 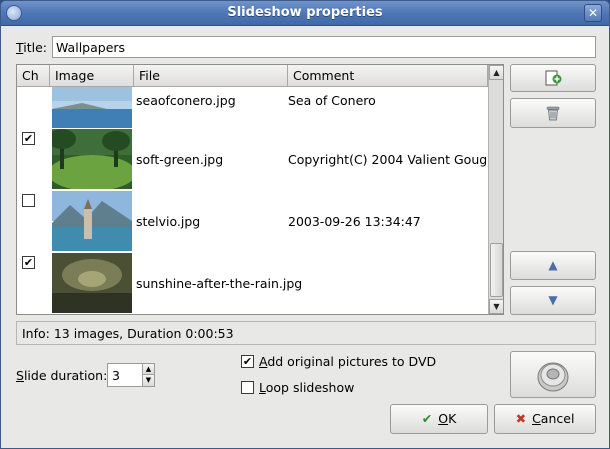 What do you see at coordinates (352, 361) in the screenshot?
I see `add-original-label-rest: dd original pictures to DVD` at bounding box center [352, 361].